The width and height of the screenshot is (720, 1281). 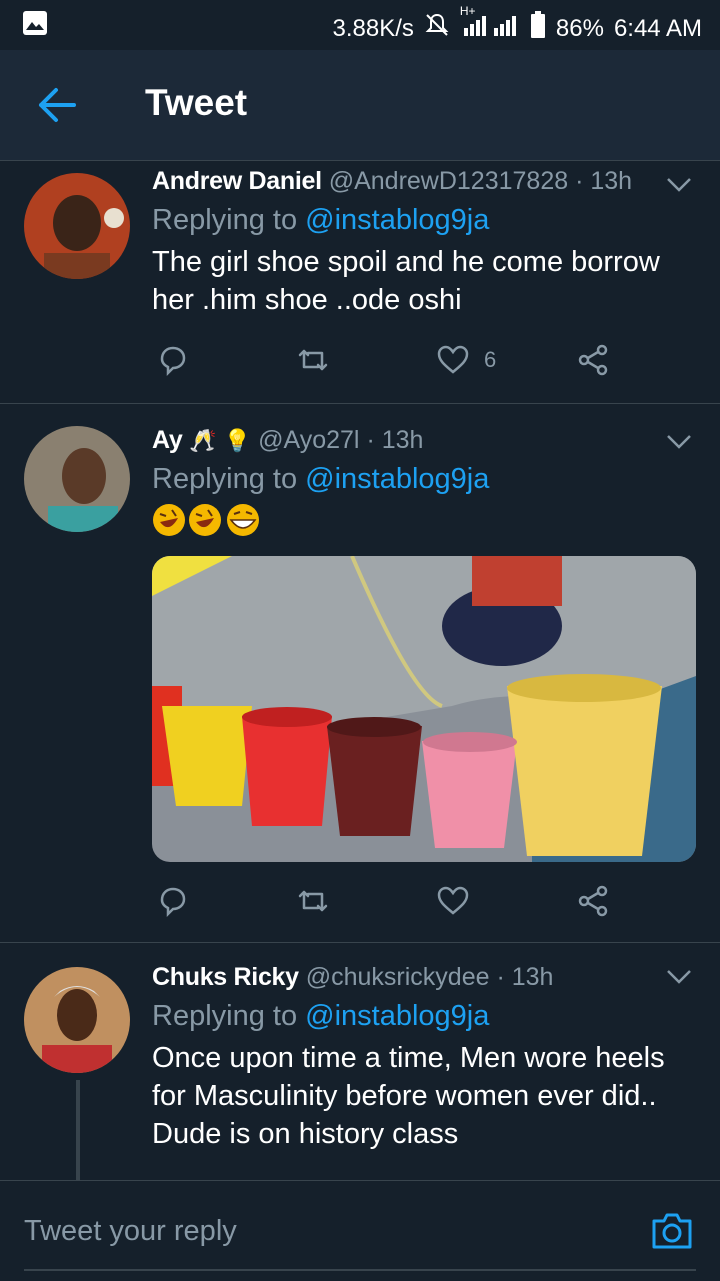 I want to click on clinking-glasses-emoji: 🥂, so click(x=203, y=440).